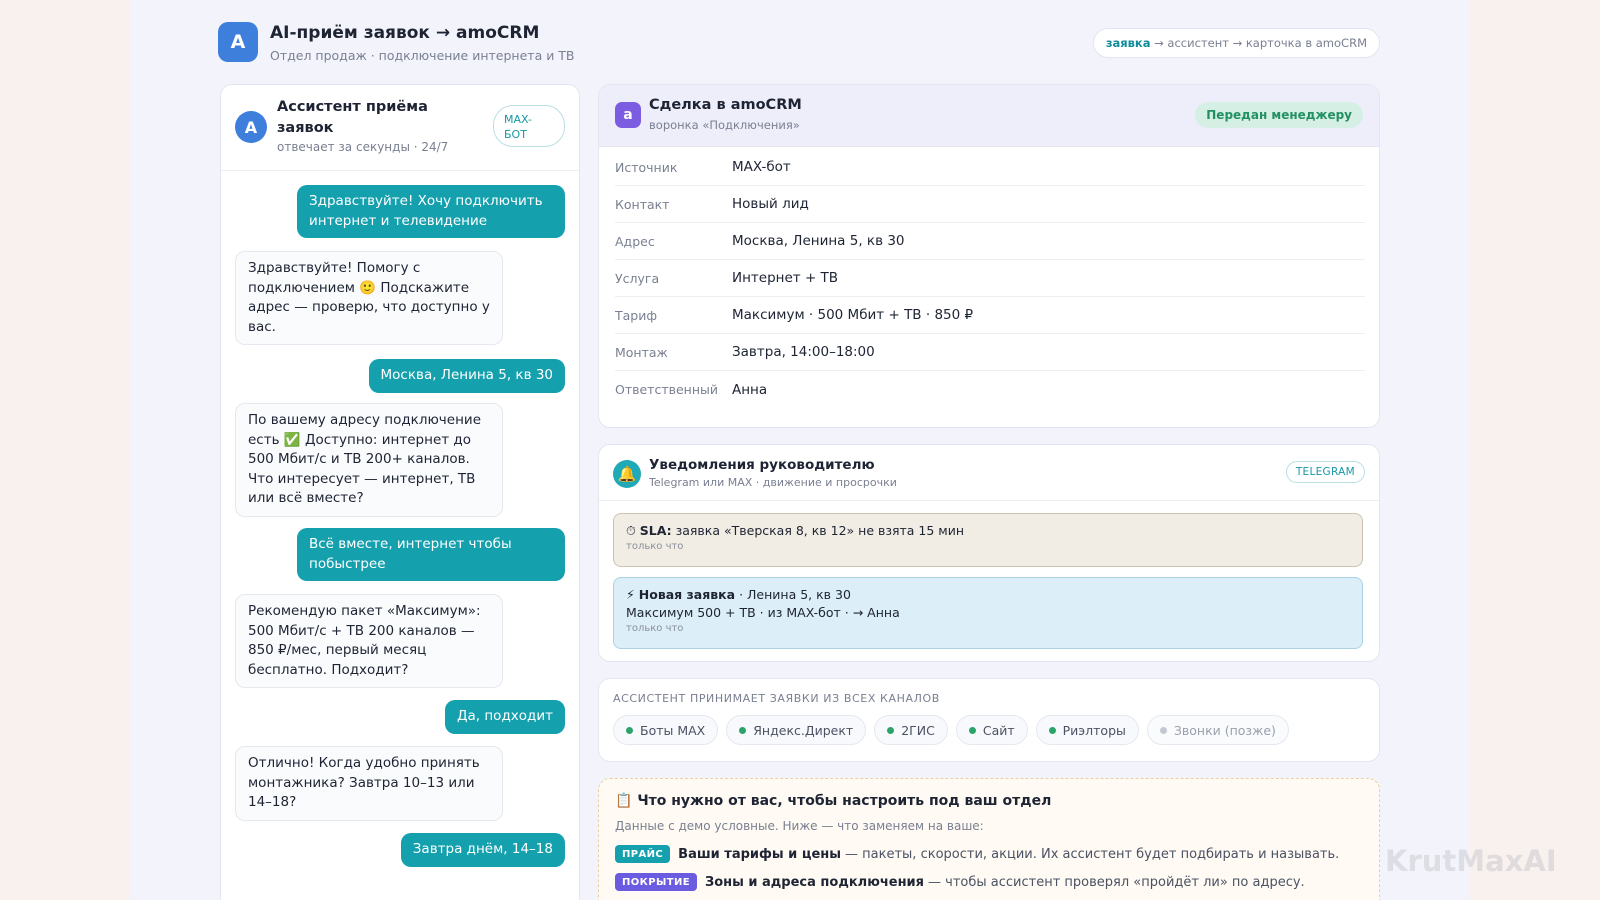 Image resolution: width=1600 pixels, height=900 pixels. What do you see at coordinates (466, 376) in the screenshot?
I see `message-user: Москва, Ленина 5, кв 30` at bounding box center [466, 376].